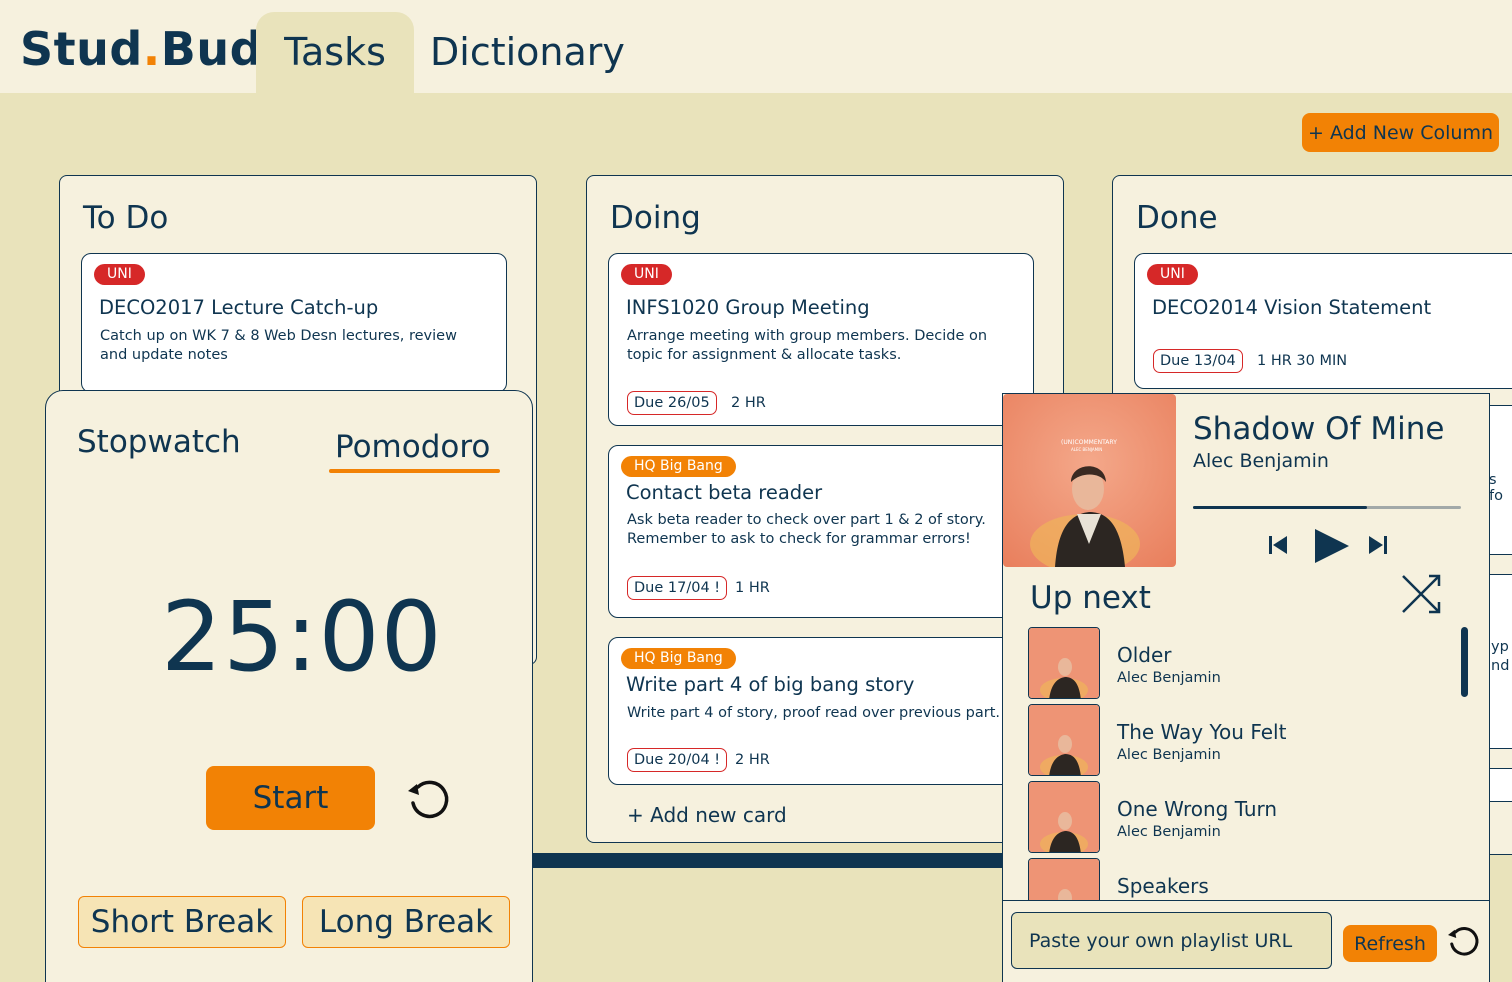 The width and height of the screenshot is (1512, 982). I want to click on add-new-column-button: + Add New Column, so click(1400, 132).